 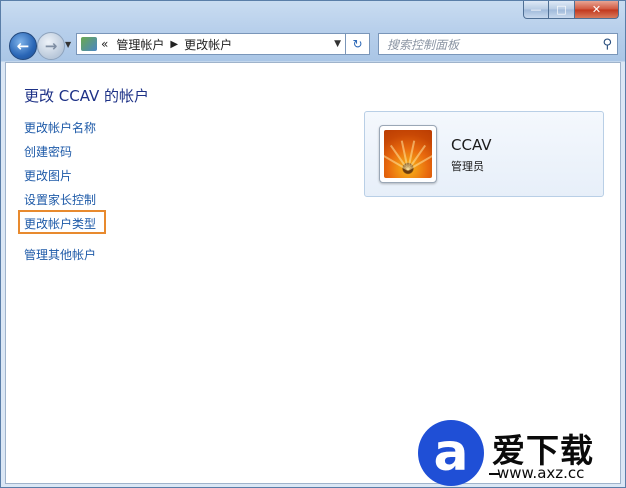 I want to click on navigation-bar: ← → ▼ « 管理帐户 ▶ 更改帐户 ▼ ↻ 搜索控制面板 ⚲, so click(x=313, y=45).